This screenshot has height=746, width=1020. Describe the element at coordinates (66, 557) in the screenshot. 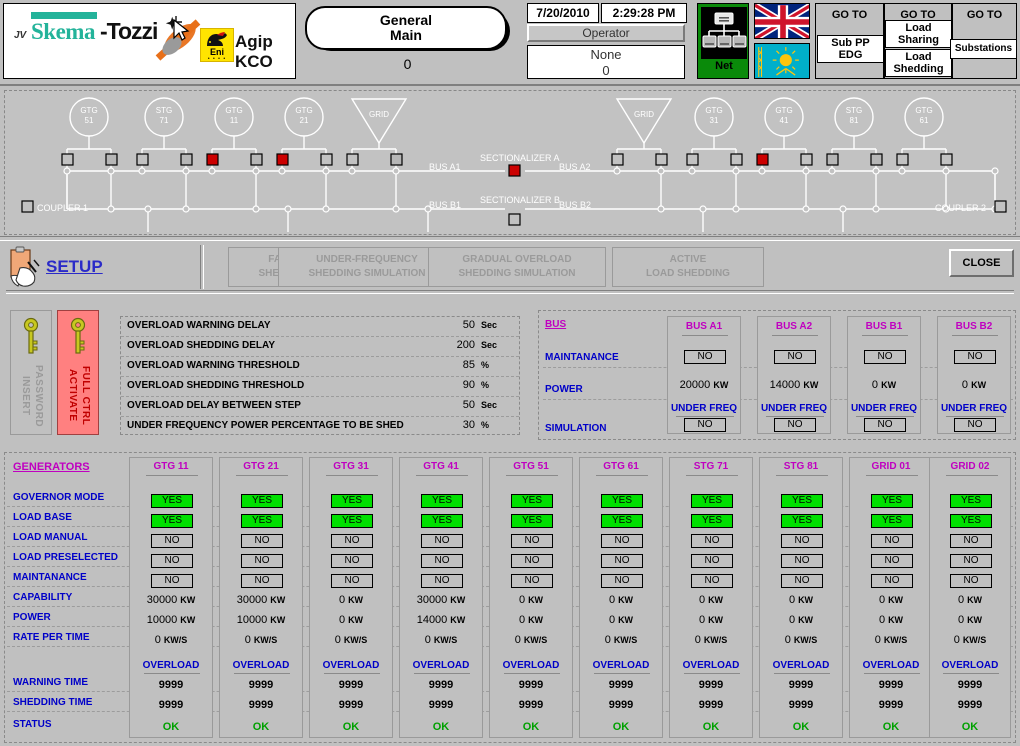

I see `gen-row-label-load-preselected: LOAD PRESELECTED` at that location.